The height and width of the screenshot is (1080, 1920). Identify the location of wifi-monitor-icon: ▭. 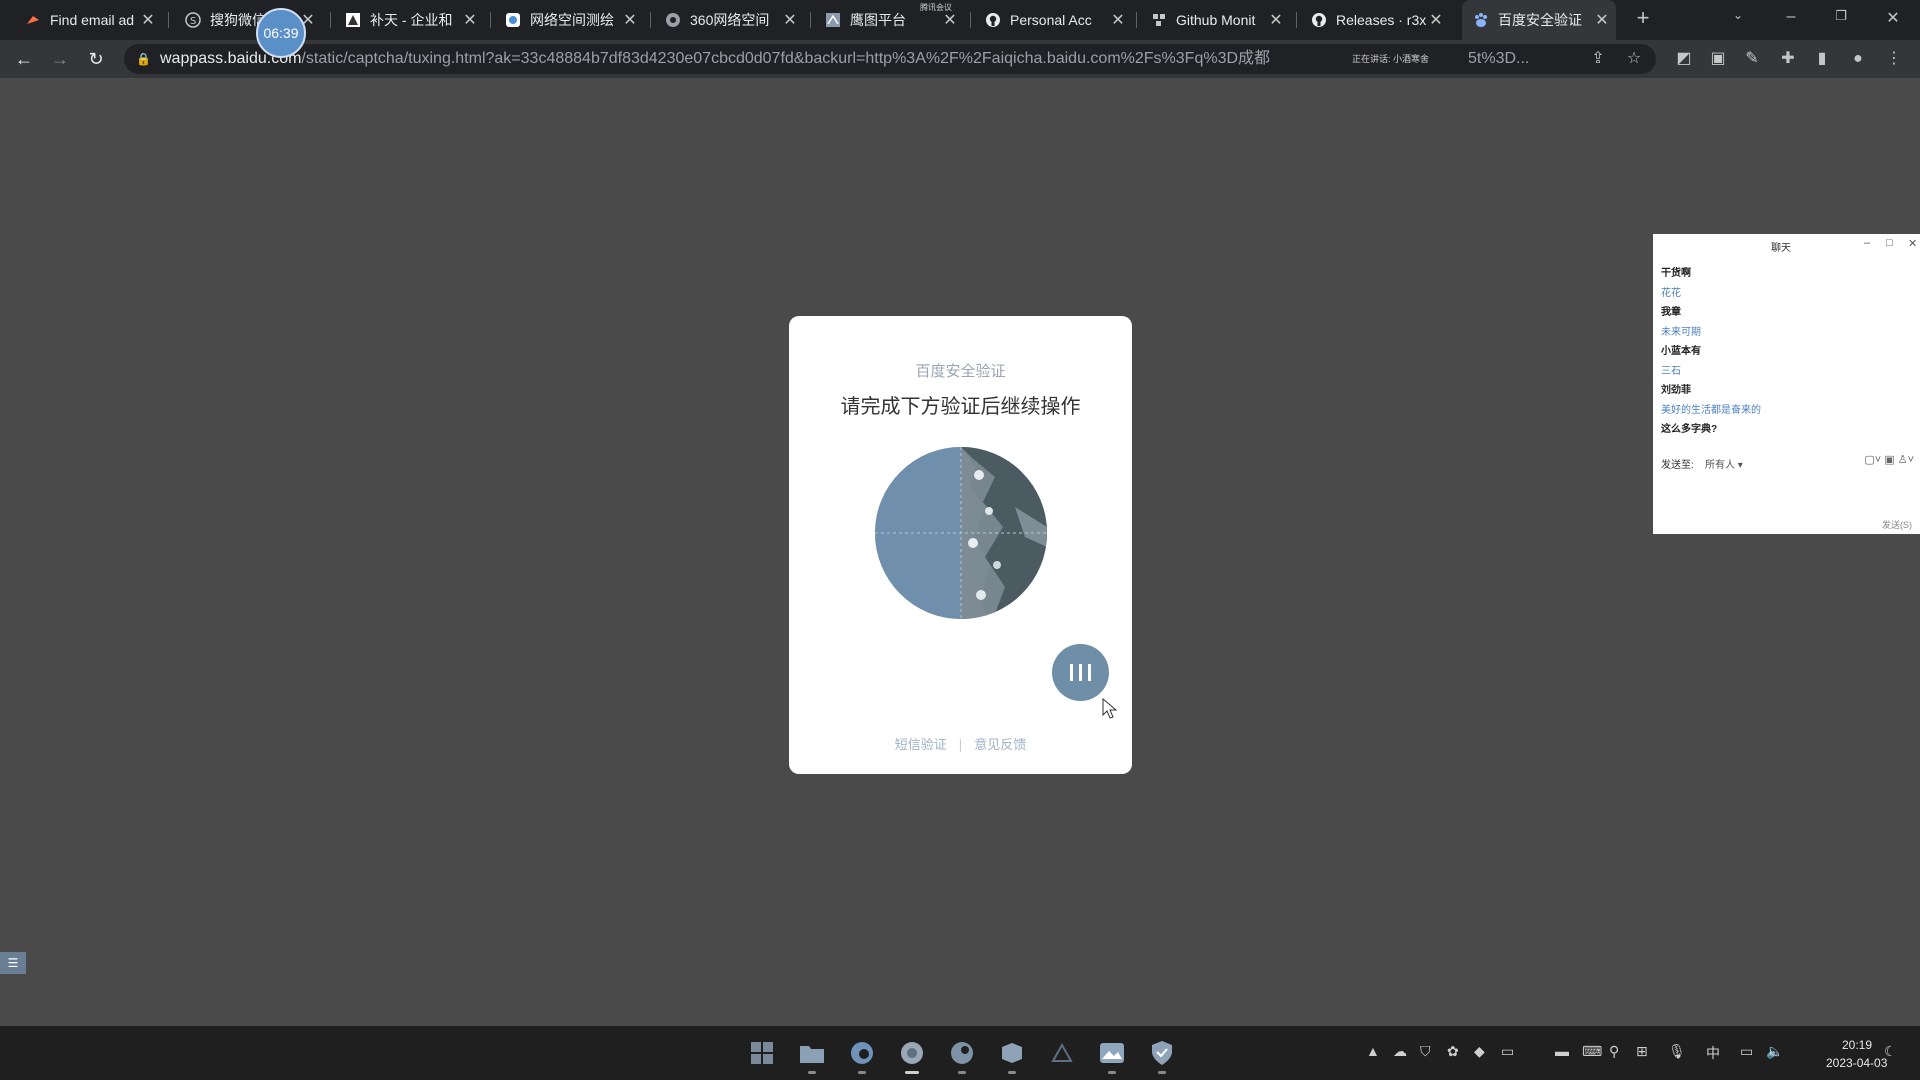
(1746, 1051).